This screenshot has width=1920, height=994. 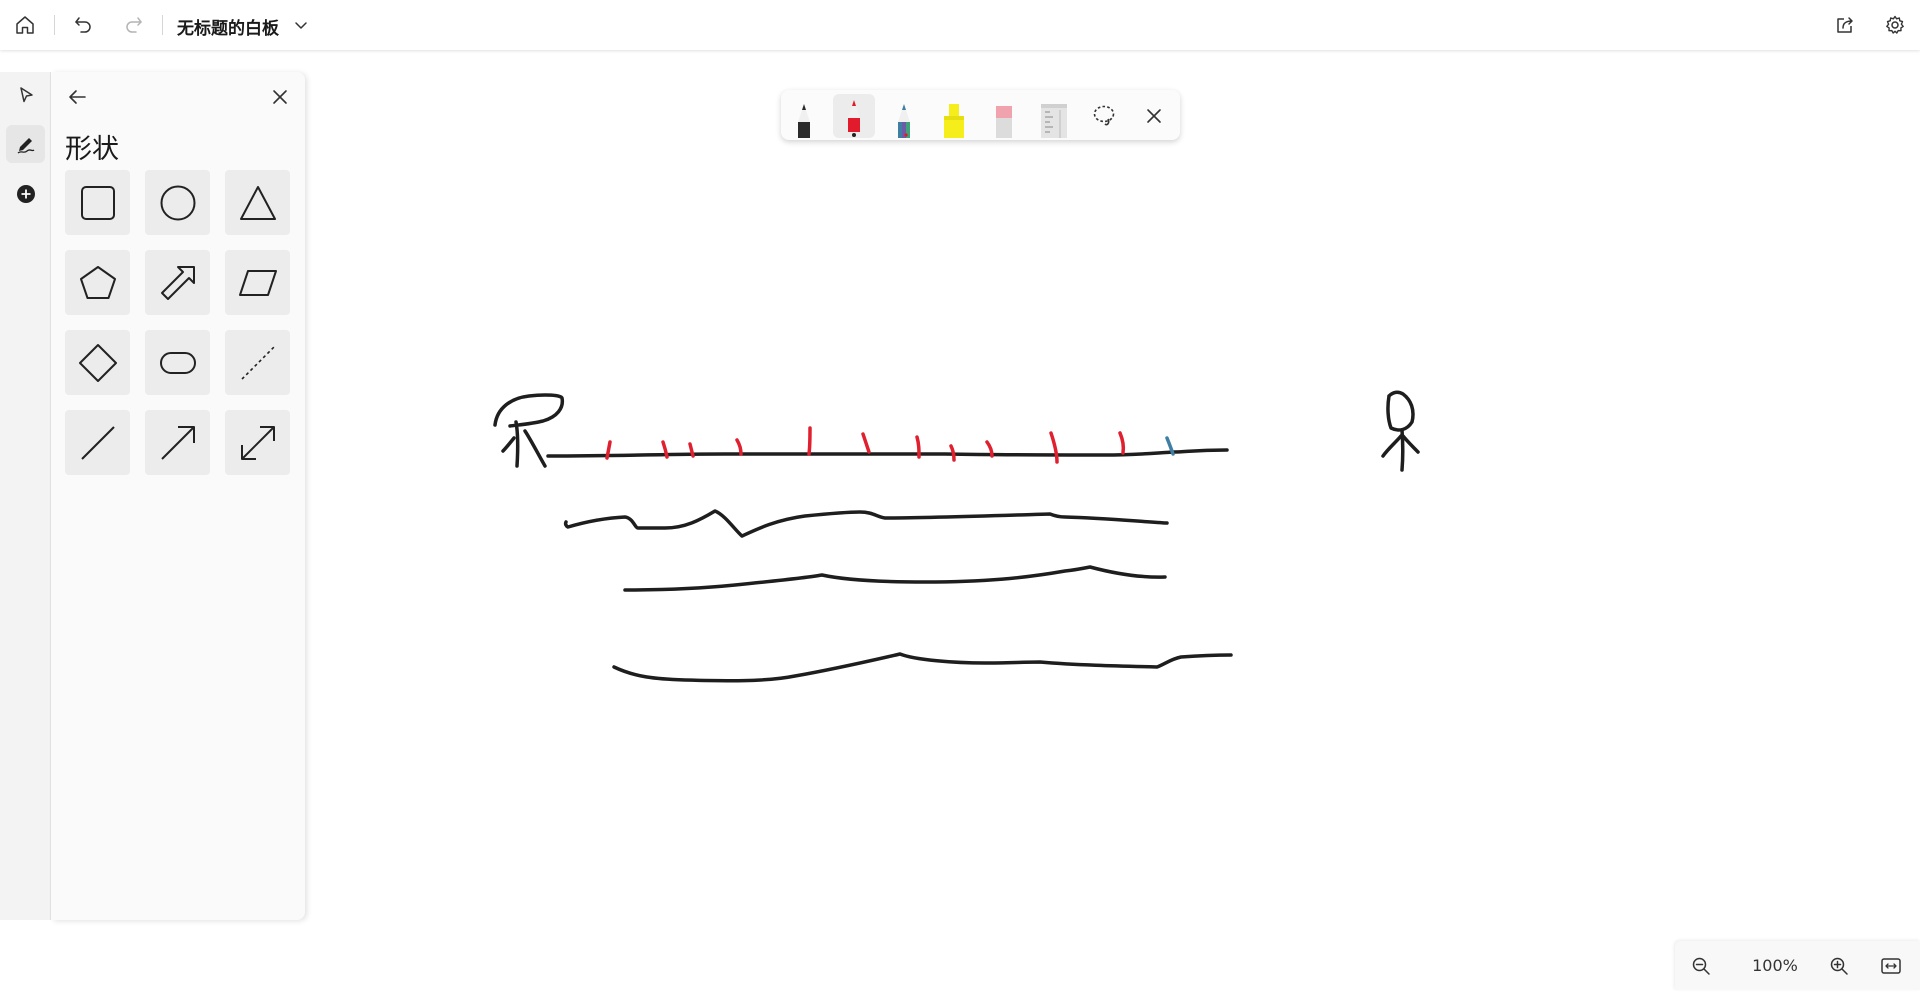 I want to click on gear-icon, so click(x=1895, y=24).